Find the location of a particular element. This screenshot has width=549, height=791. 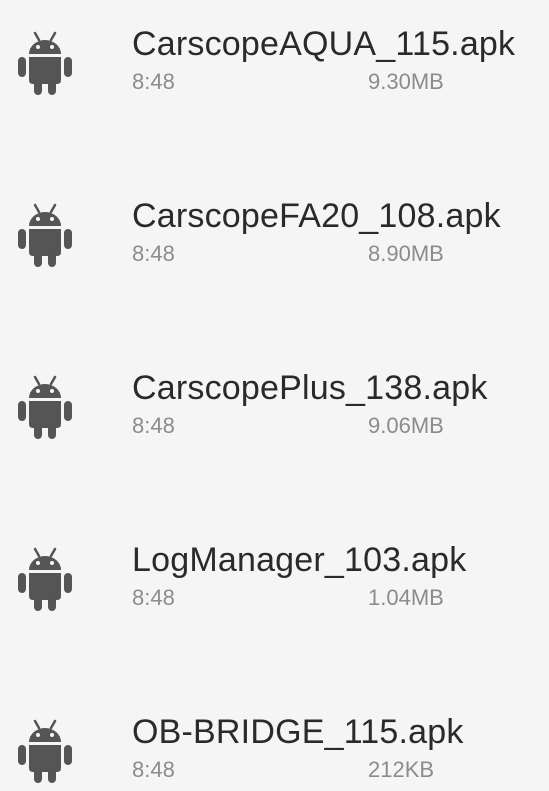

file-name: OB-BRIDGE_115.apk is located at coordinates (298, 732).